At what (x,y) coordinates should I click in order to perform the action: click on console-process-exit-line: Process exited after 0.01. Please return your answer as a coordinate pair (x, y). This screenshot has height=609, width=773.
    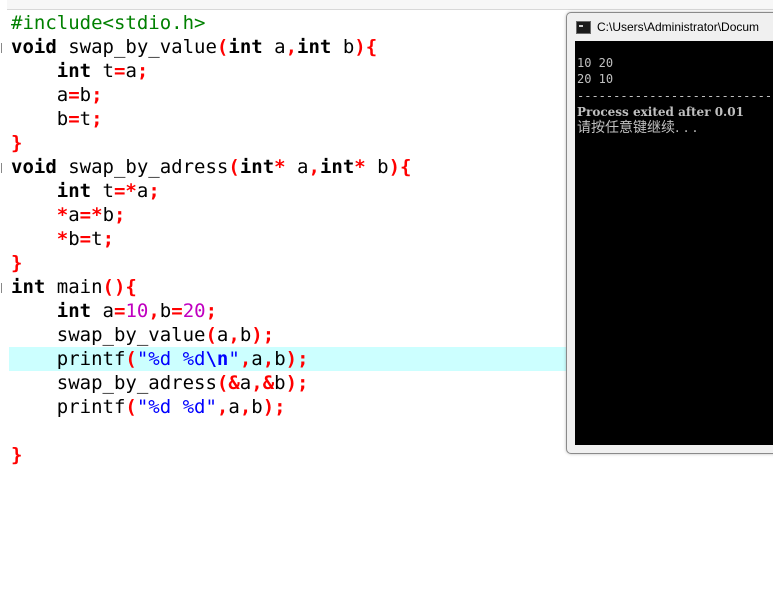
    Looking at the image, I should click on (660, 112).